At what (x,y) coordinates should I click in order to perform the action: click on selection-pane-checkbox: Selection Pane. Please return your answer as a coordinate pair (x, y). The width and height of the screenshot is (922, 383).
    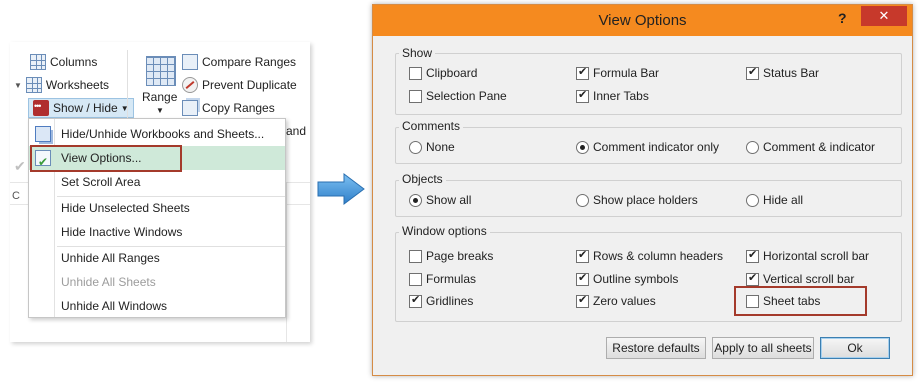
    Looking at the image, I should click on (458, 96).